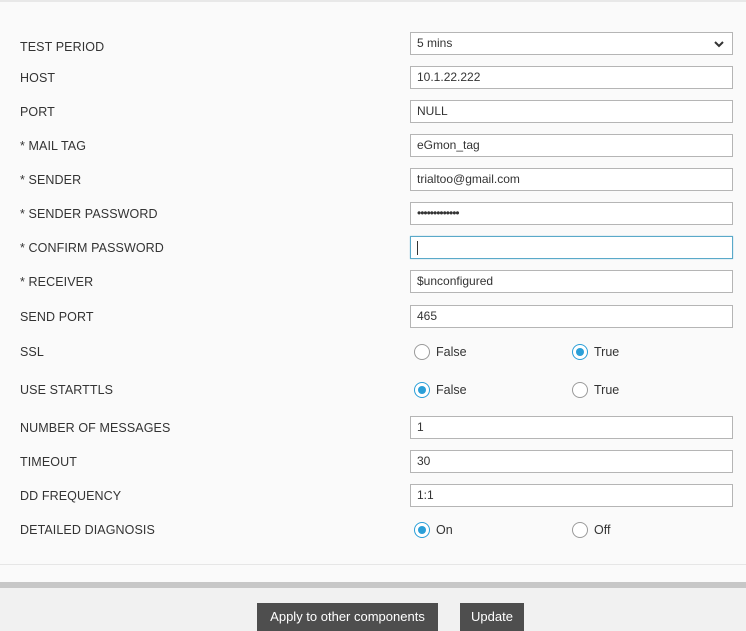 The height and width of the screenshot is (631, 746). Describe the element at coordinates (373, 390) in the screenshot. I see `row-use-starttls: USE STARTTLS False True` at that location.